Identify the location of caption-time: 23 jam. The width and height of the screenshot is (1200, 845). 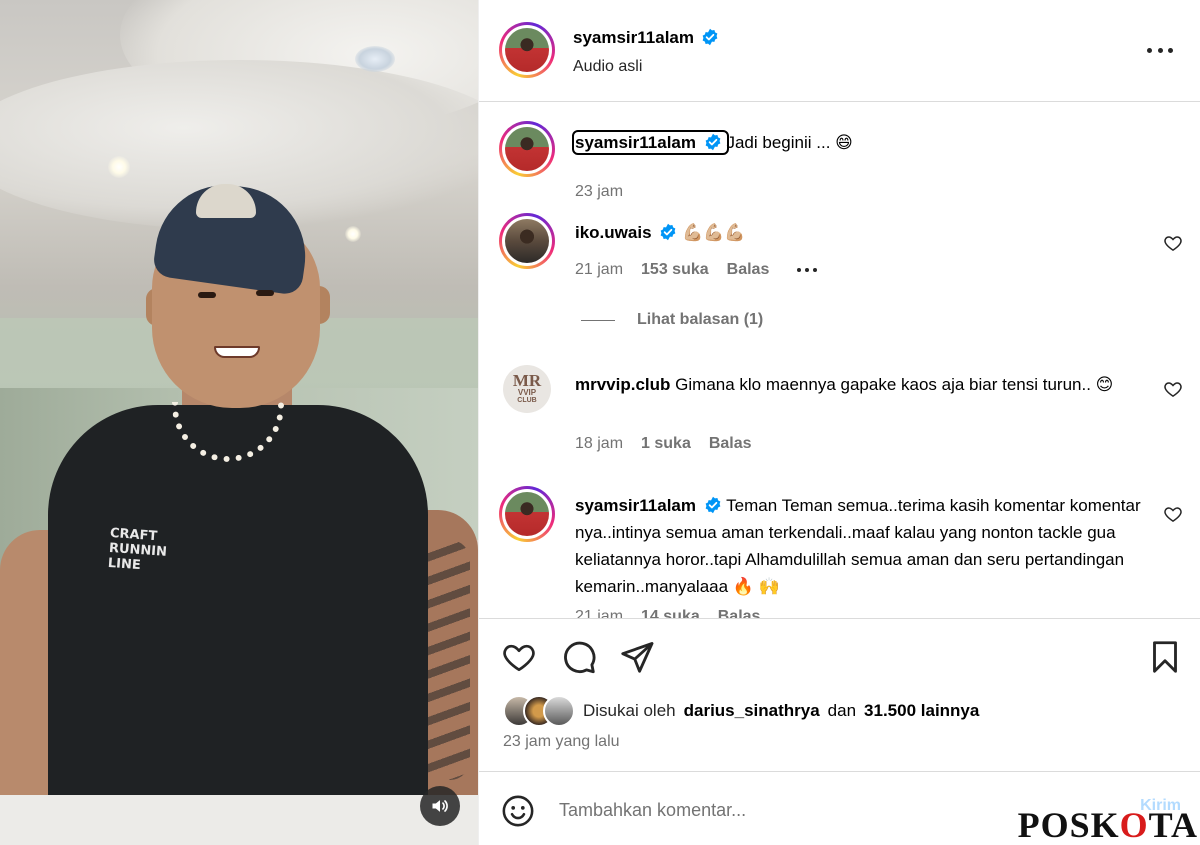
(599, 192).